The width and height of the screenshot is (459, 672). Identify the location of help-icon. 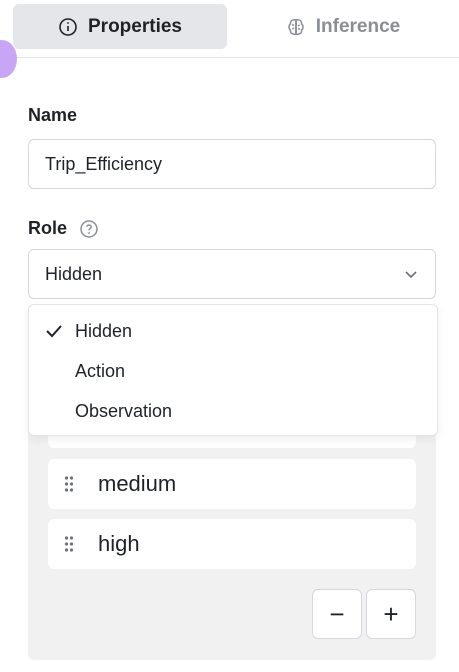
(89, 229).